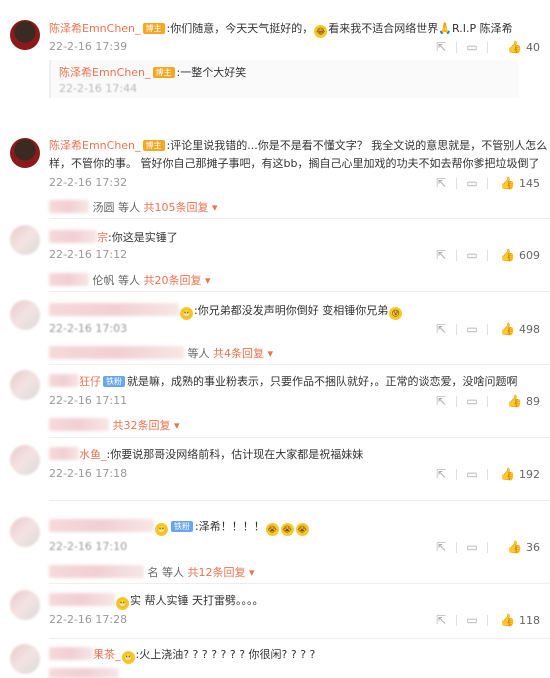 The image size is (550, 678). What do you see at coordinates (529, 620) in the screenshot?
I see `like-count: 118` at bounding box center [529, 620].